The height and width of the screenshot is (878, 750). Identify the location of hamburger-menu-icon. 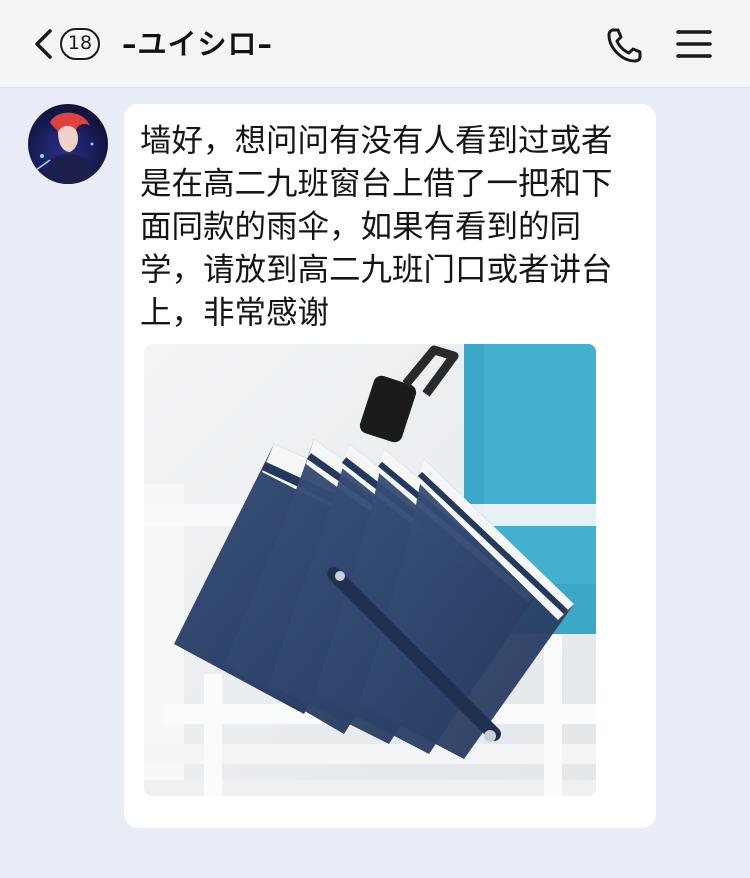
(694, 44).